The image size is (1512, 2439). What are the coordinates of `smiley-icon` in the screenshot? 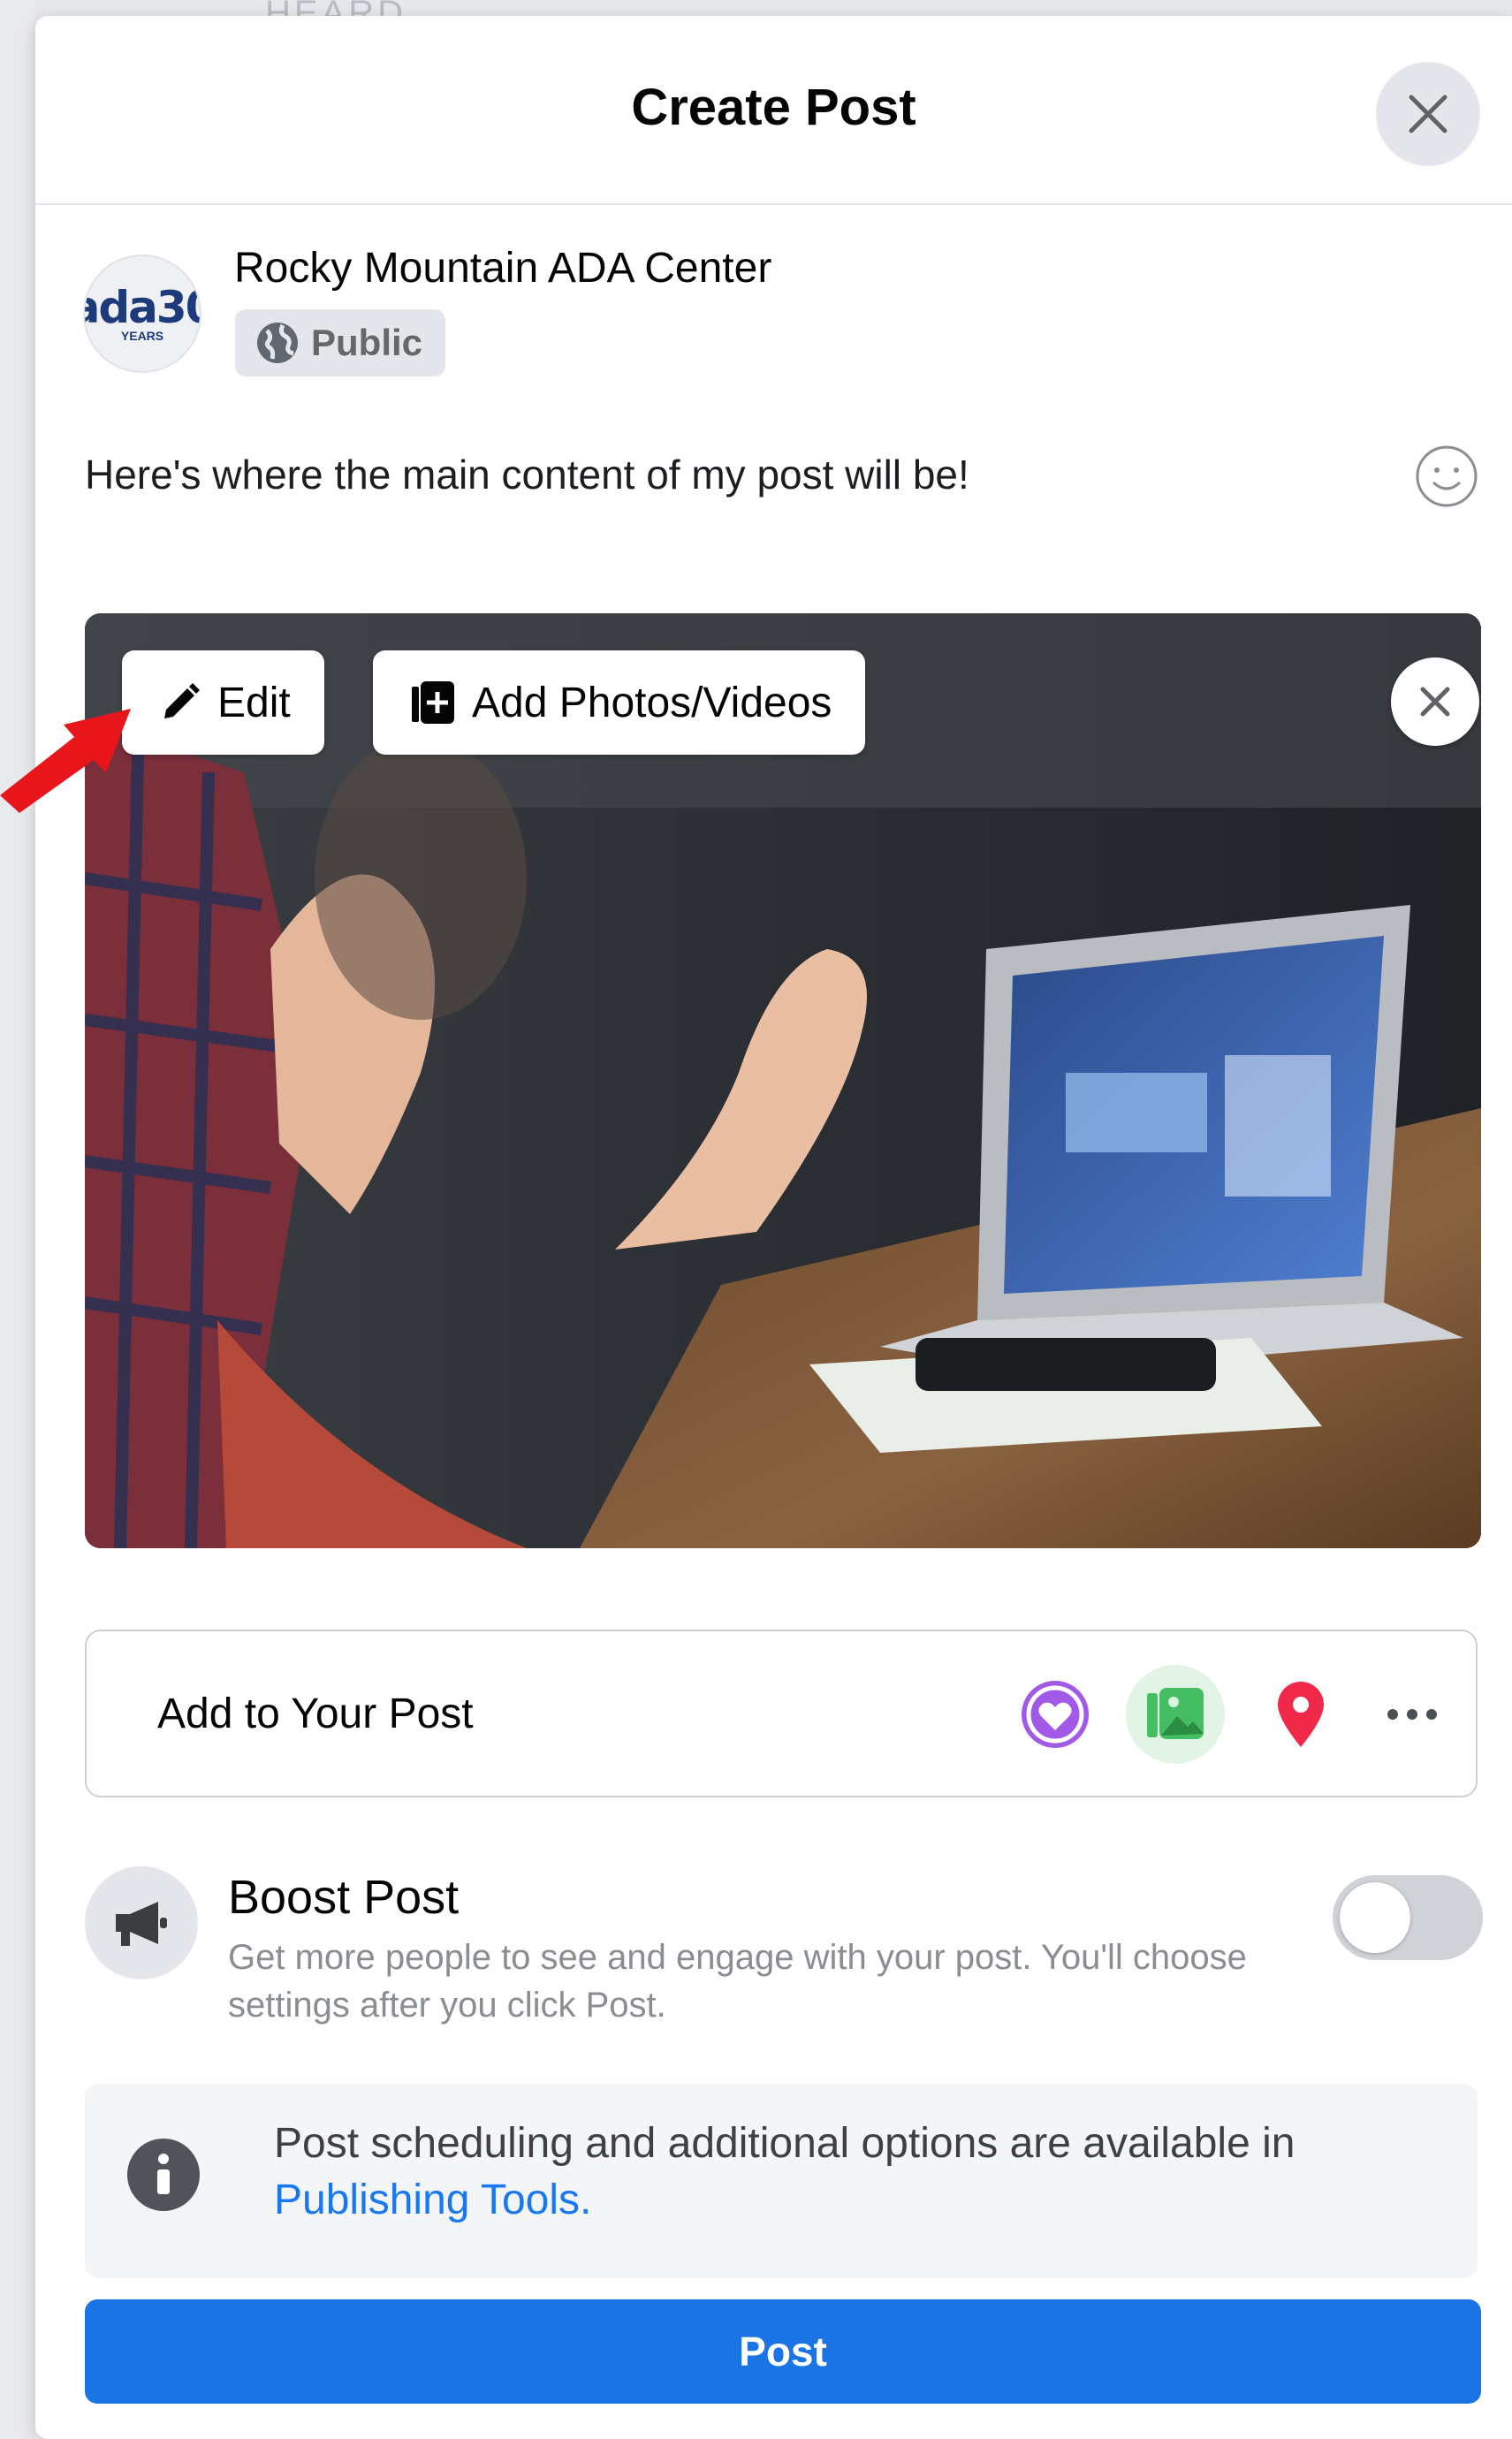 It's located at (1447, 476).